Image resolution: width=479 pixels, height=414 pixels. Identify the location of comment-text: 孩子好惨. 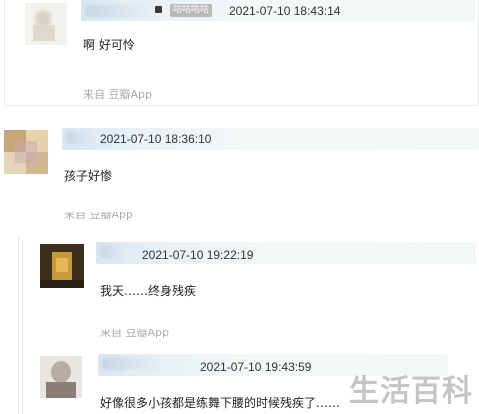
(88, 176).